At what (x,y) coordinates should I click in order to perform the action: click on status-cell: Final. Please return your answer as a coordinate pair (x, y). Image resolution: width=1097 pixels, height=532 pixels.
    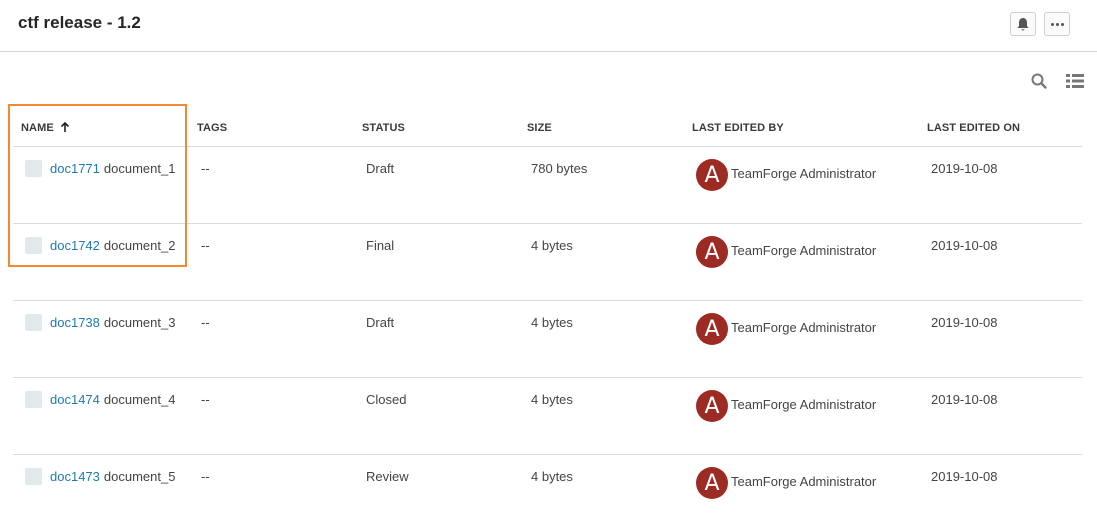
    Looking at the image, I should click on (380, 245).